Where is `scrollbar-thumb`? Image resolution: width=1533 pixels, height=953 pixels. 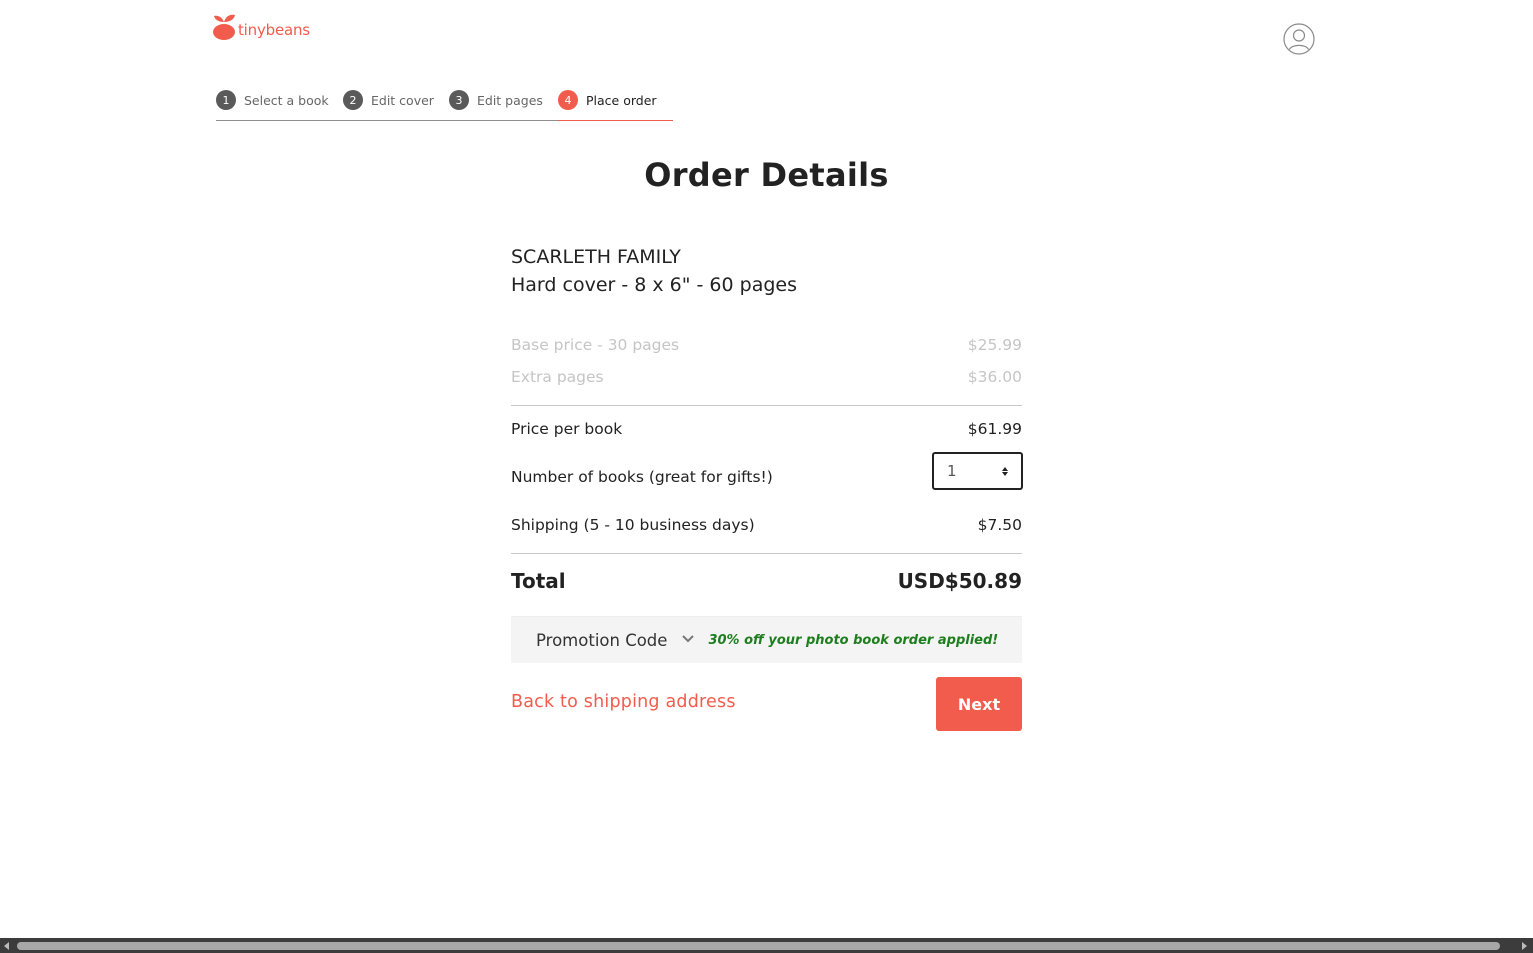
scrollbar-thumb is located at coordinates (758, 946).